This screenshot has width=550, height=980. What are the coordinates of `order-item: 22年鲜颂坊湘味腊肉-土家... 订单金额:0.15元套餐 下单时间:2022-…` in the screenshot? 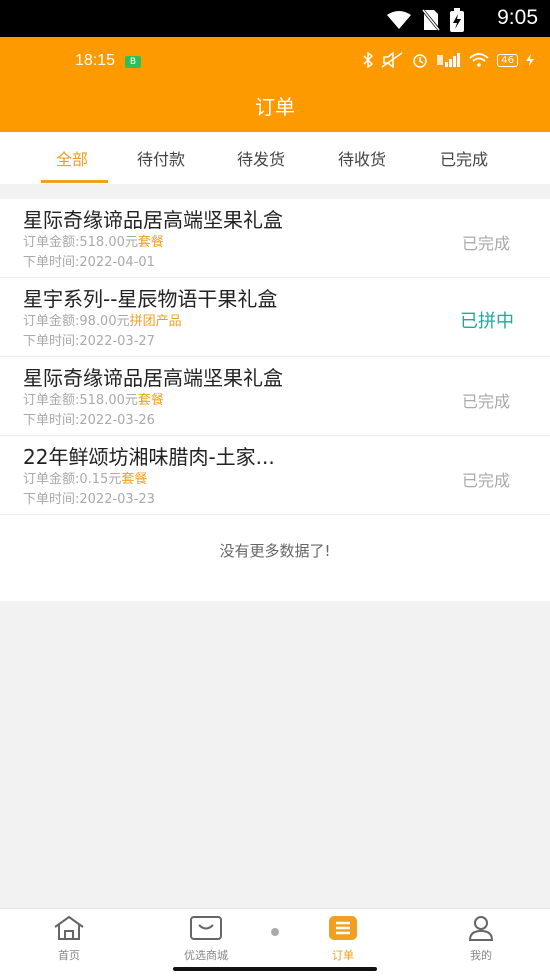 It's located at (275, 475).